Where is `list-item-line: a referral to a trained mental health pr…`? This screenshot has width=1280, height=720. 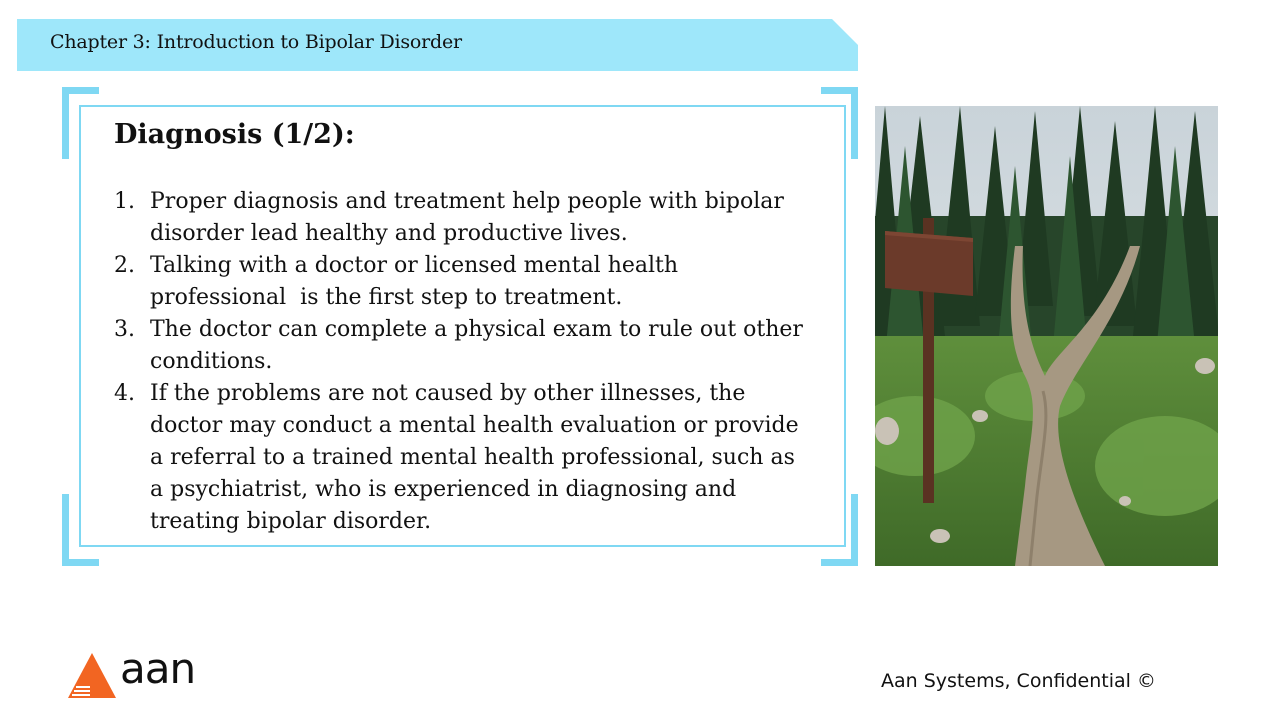 list-item-line: a referral to a trained mental health pr… is located at coordinates (472, 457).